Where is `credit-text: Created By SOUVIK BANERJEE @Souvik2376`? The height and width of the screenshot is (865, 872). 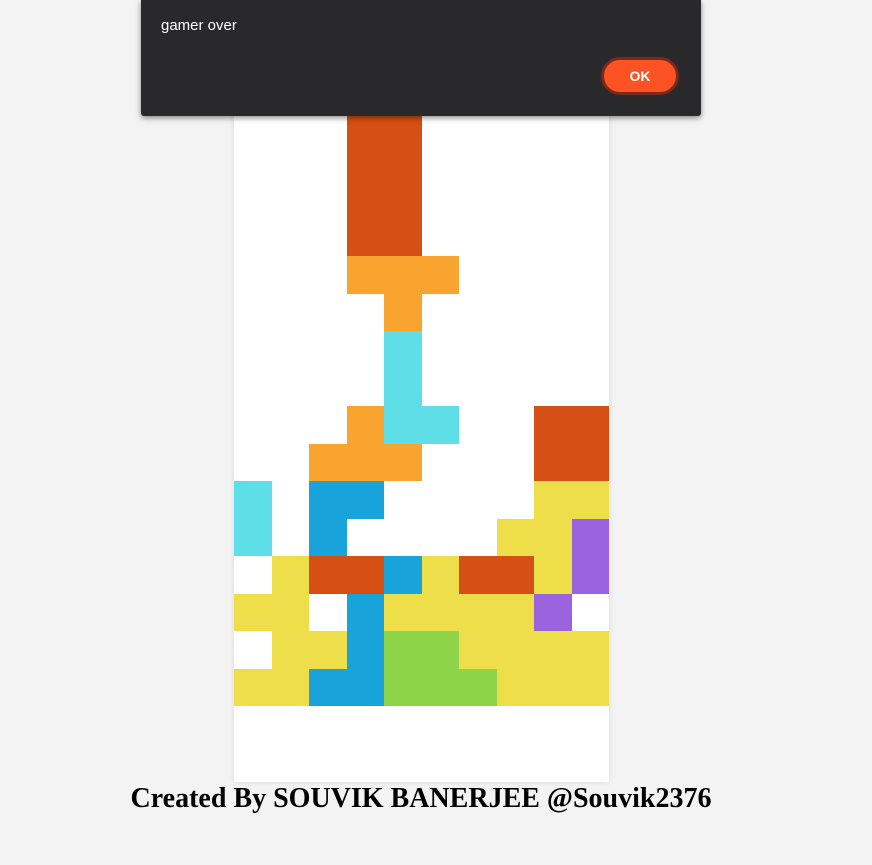 credit-text: Created By SOUVIK BANERJEE @Souvik2376 is located at coordinates (421, 798).